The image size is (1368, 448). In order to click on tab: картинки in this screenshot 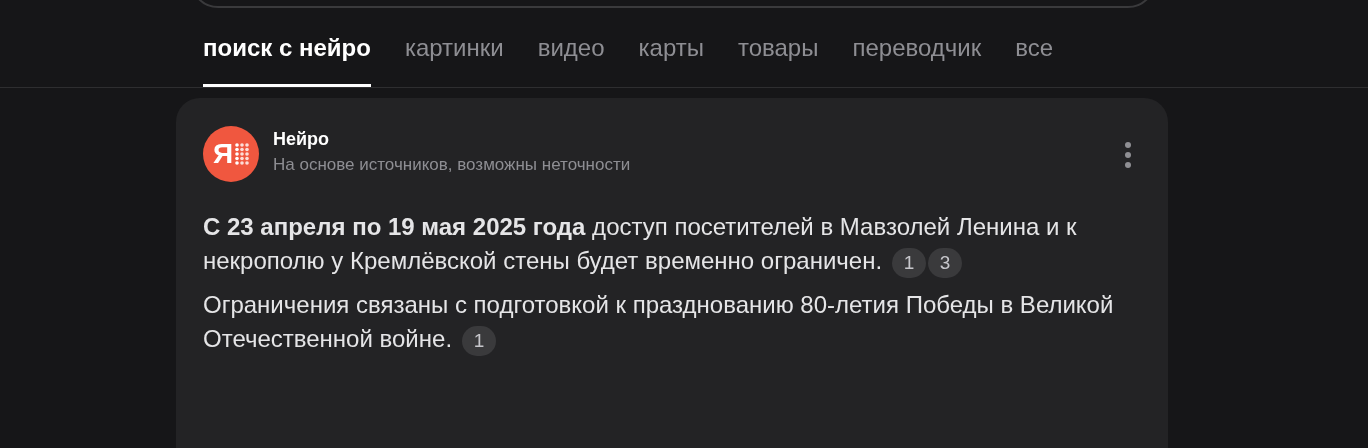, I will do `click(454, 61)`.